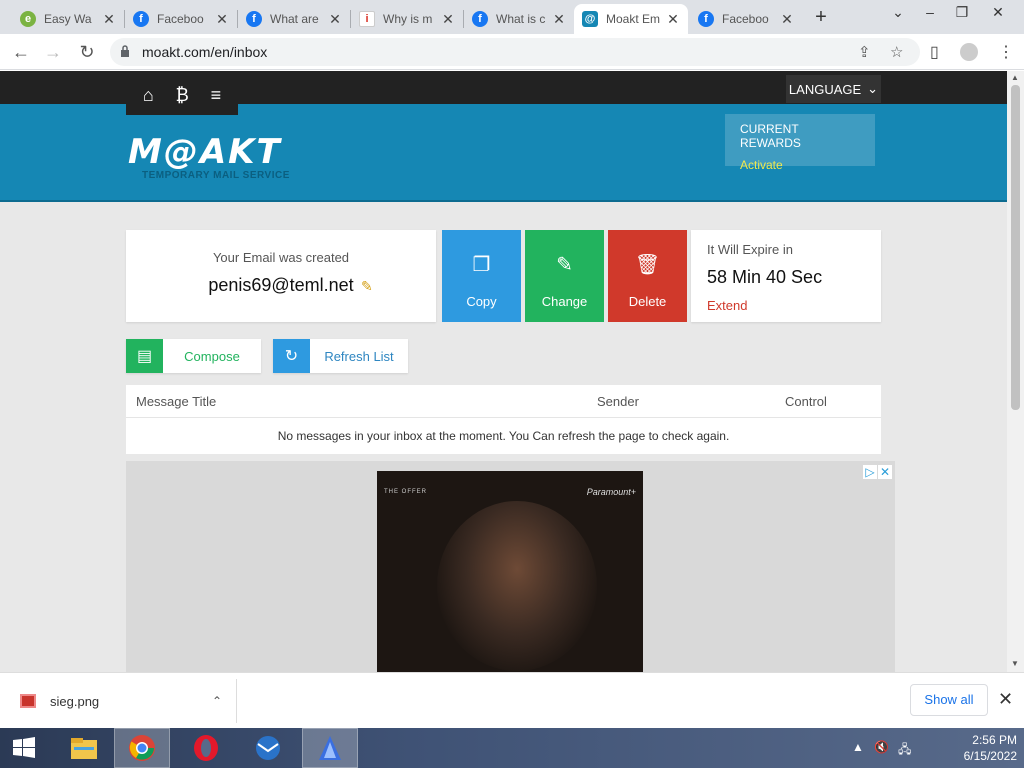 This screenshot has width=1024, height=768. Describe the element at coordinates (206, 748) in the screenshot. I see `opera-icon` at that location.